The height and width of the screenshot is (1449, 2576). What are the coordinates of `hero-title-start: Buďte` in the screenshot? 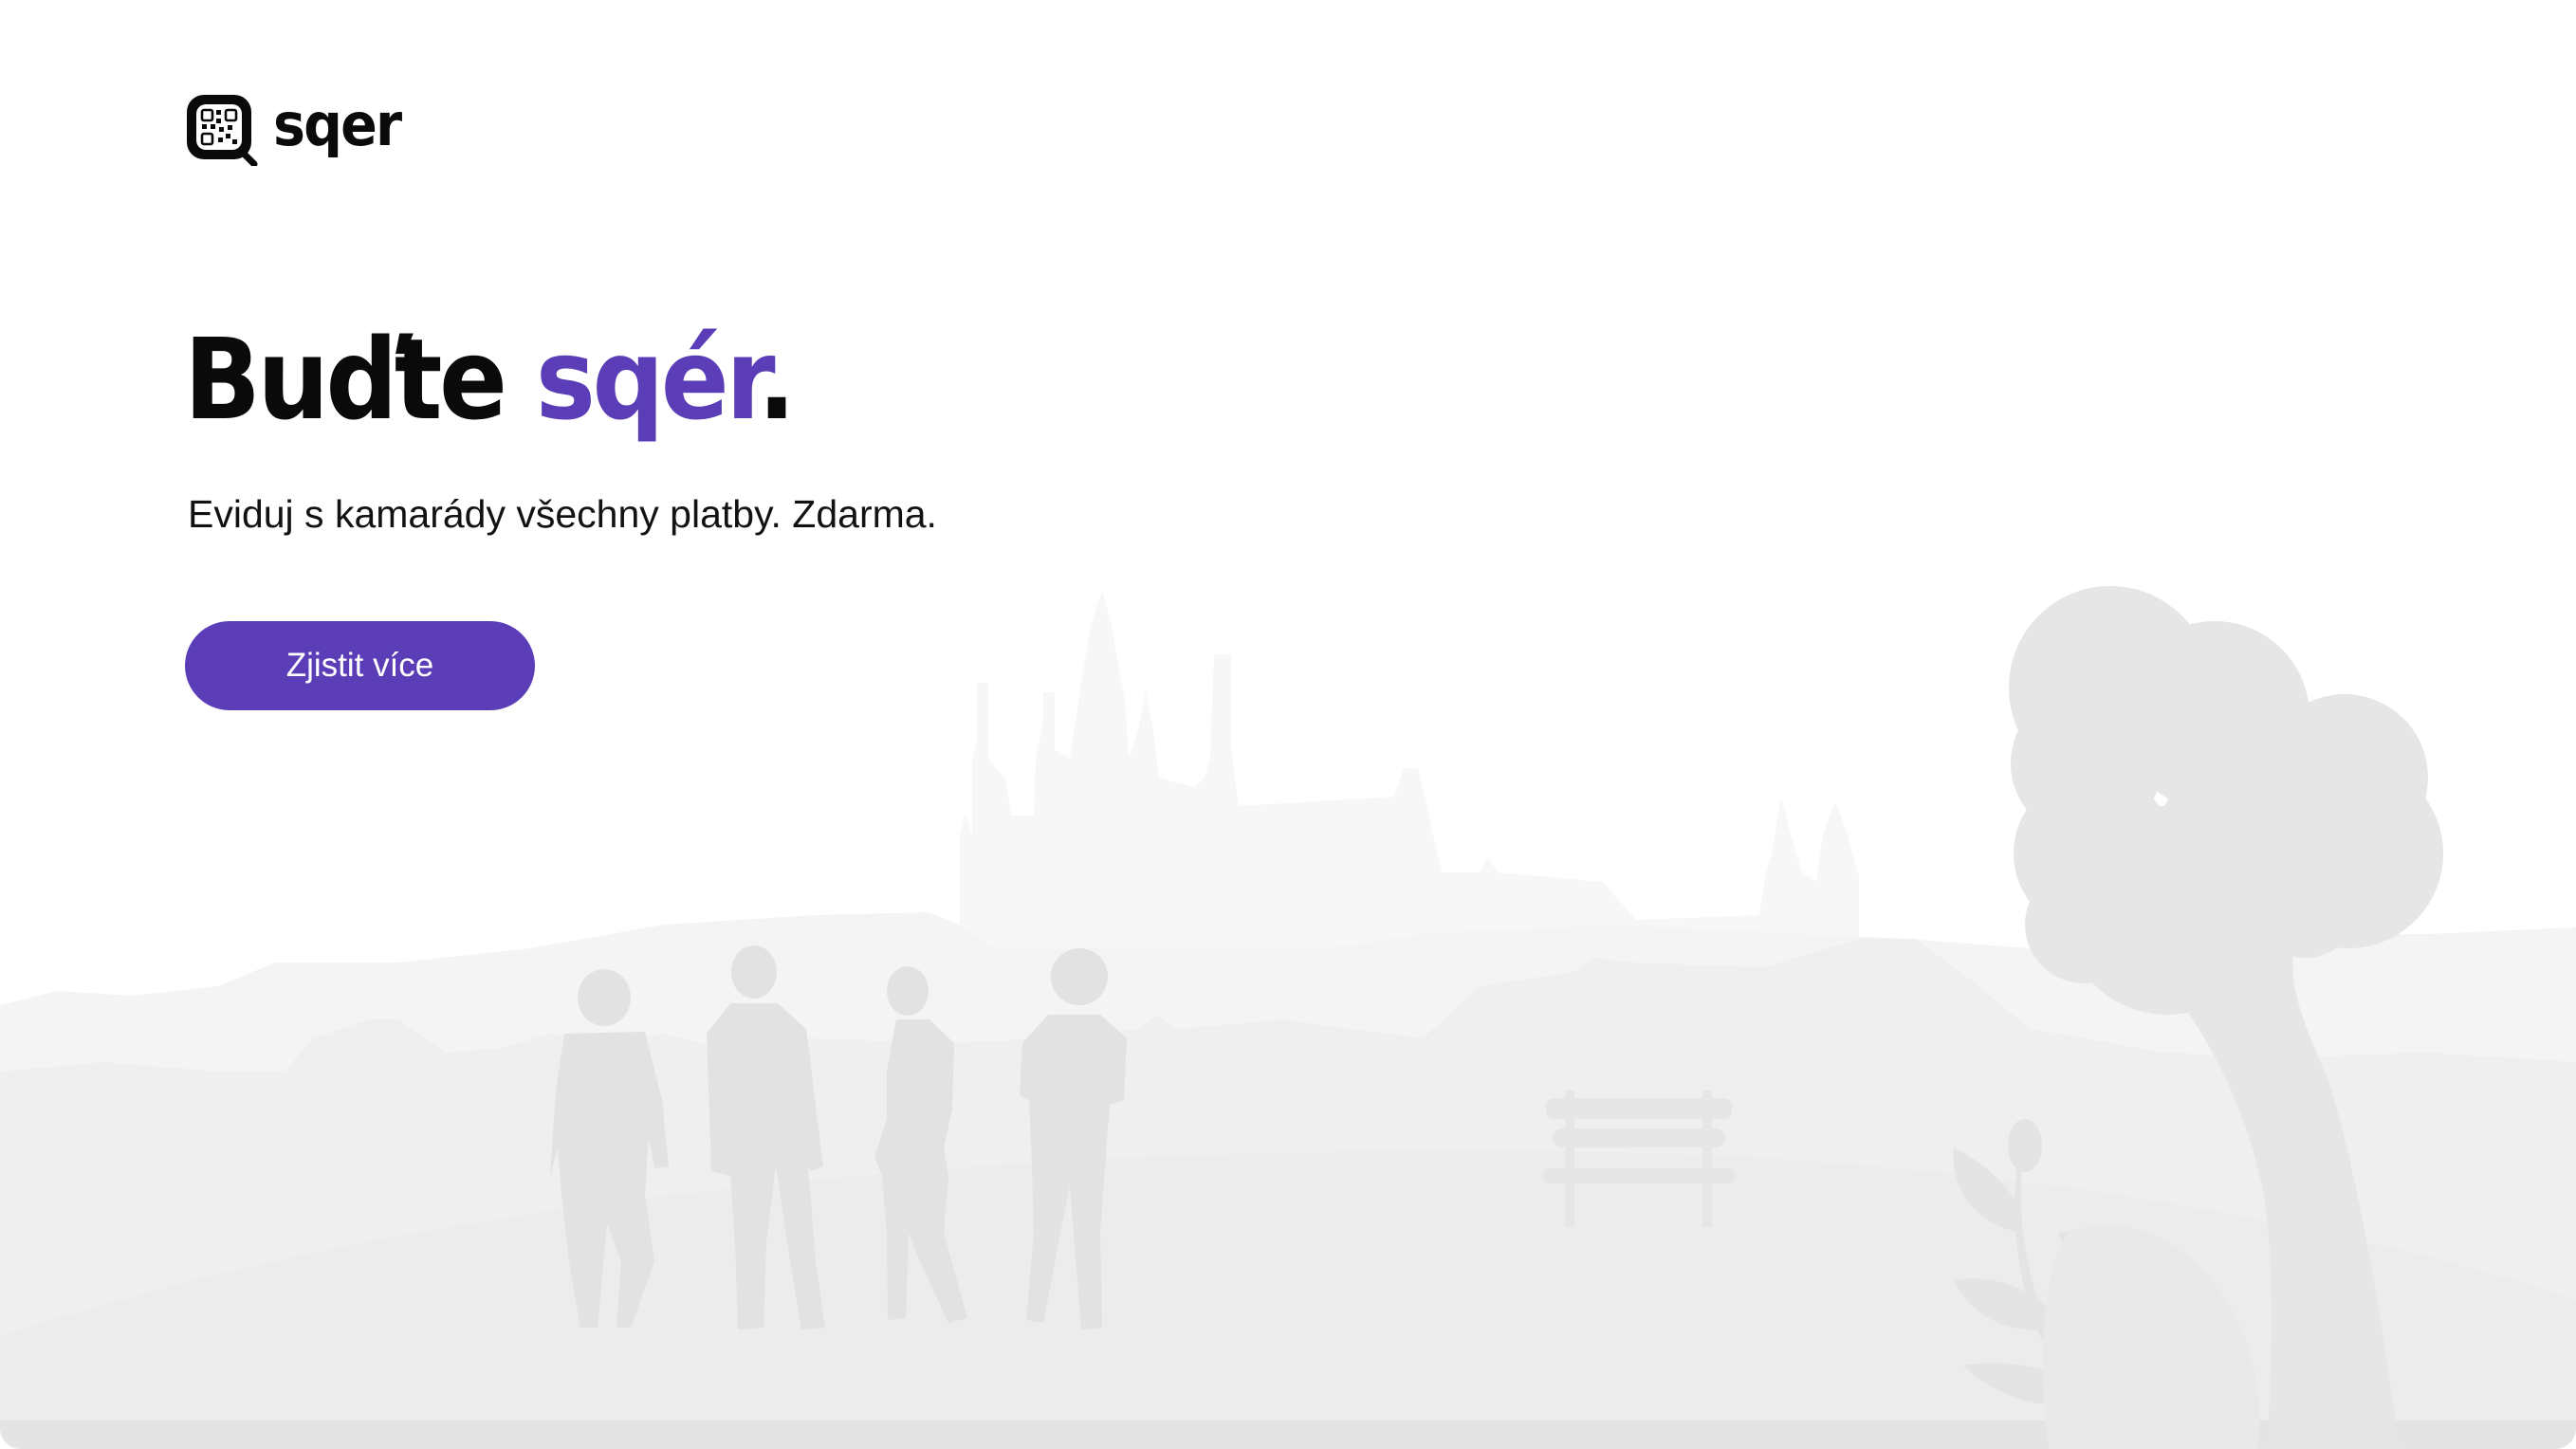 It's located at (360, 379).